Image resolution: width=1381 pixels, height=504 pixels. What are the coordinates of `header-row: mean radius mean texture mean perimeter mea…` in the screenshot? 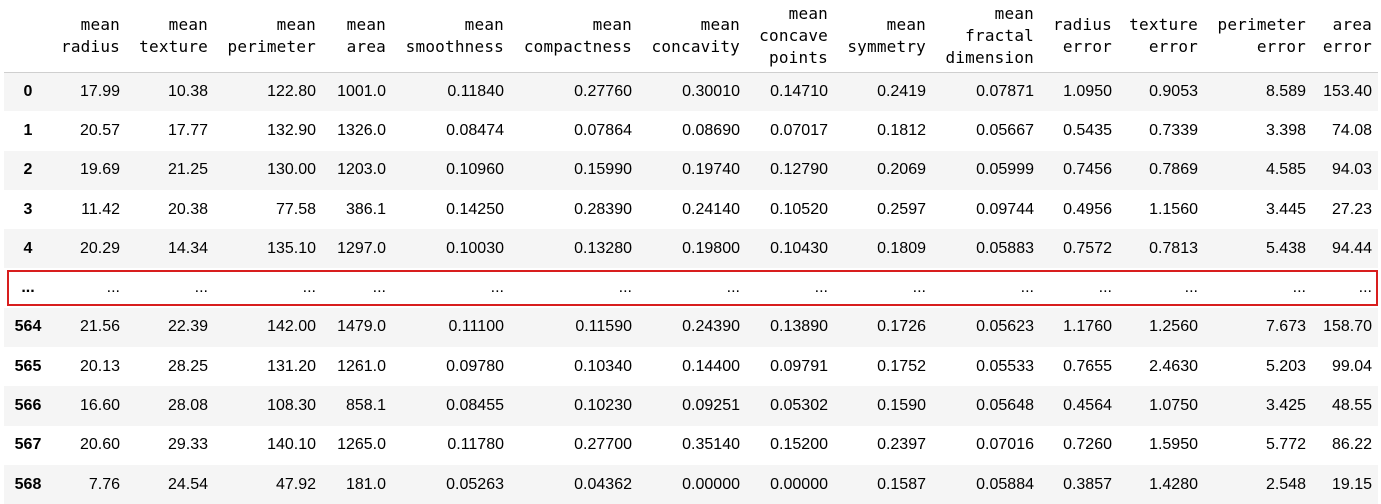 It's located at (691, 36).